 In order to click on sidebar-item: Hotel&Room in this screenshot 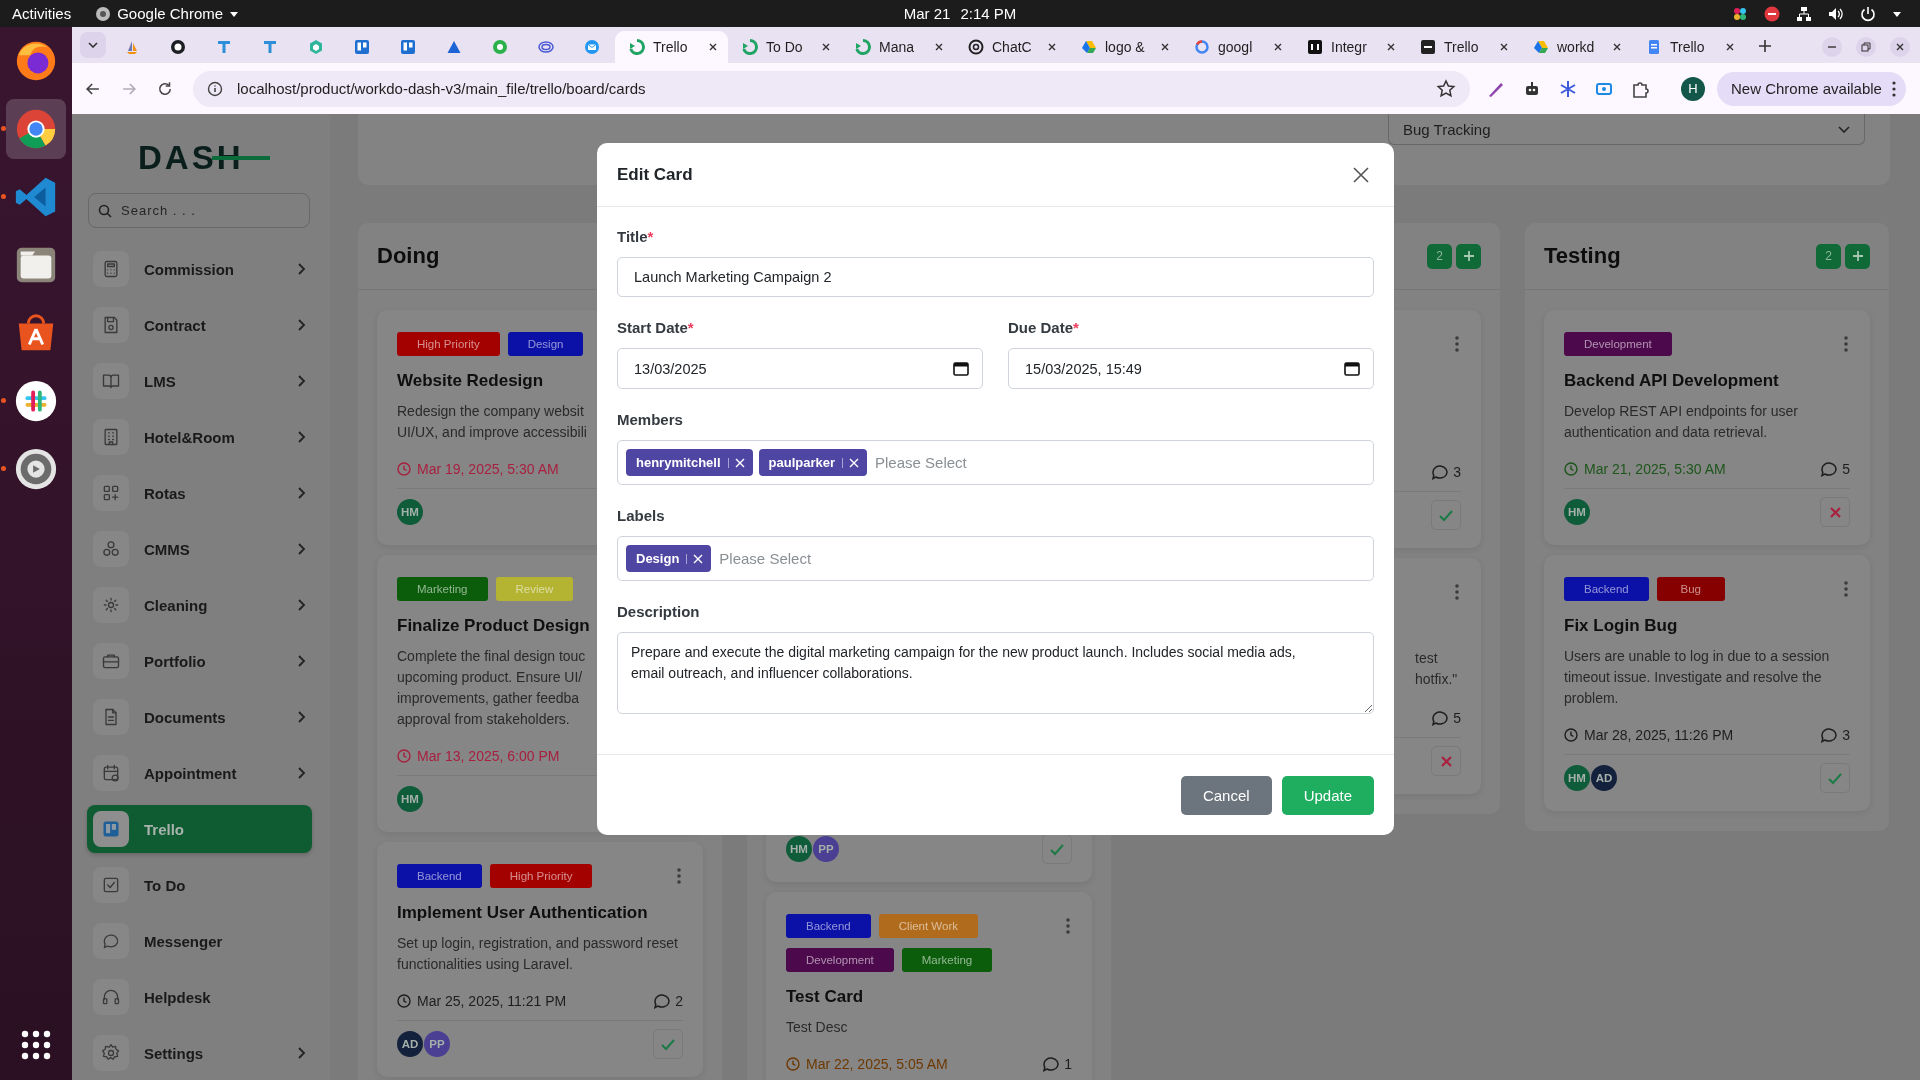, I will do `click(199, 437)`.